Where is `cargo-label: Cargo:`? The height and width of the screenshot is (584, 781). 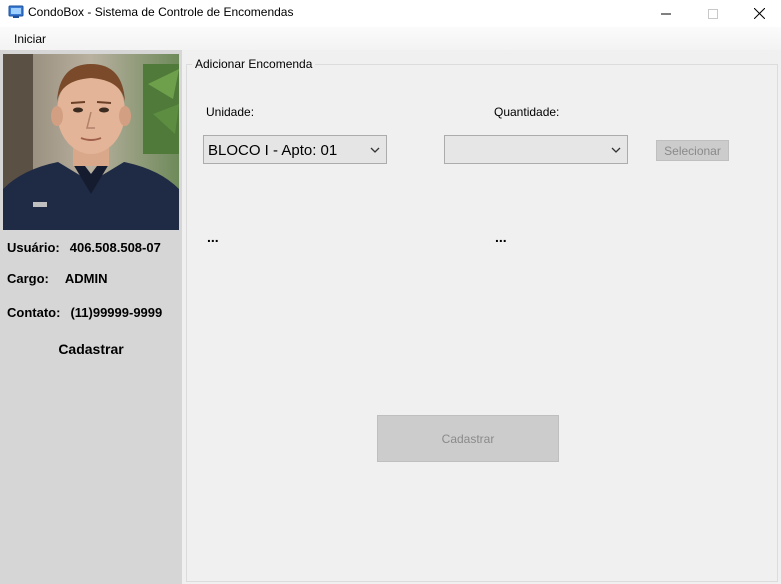 cargo-label: Cargo: is located at coordinates (28, 278).